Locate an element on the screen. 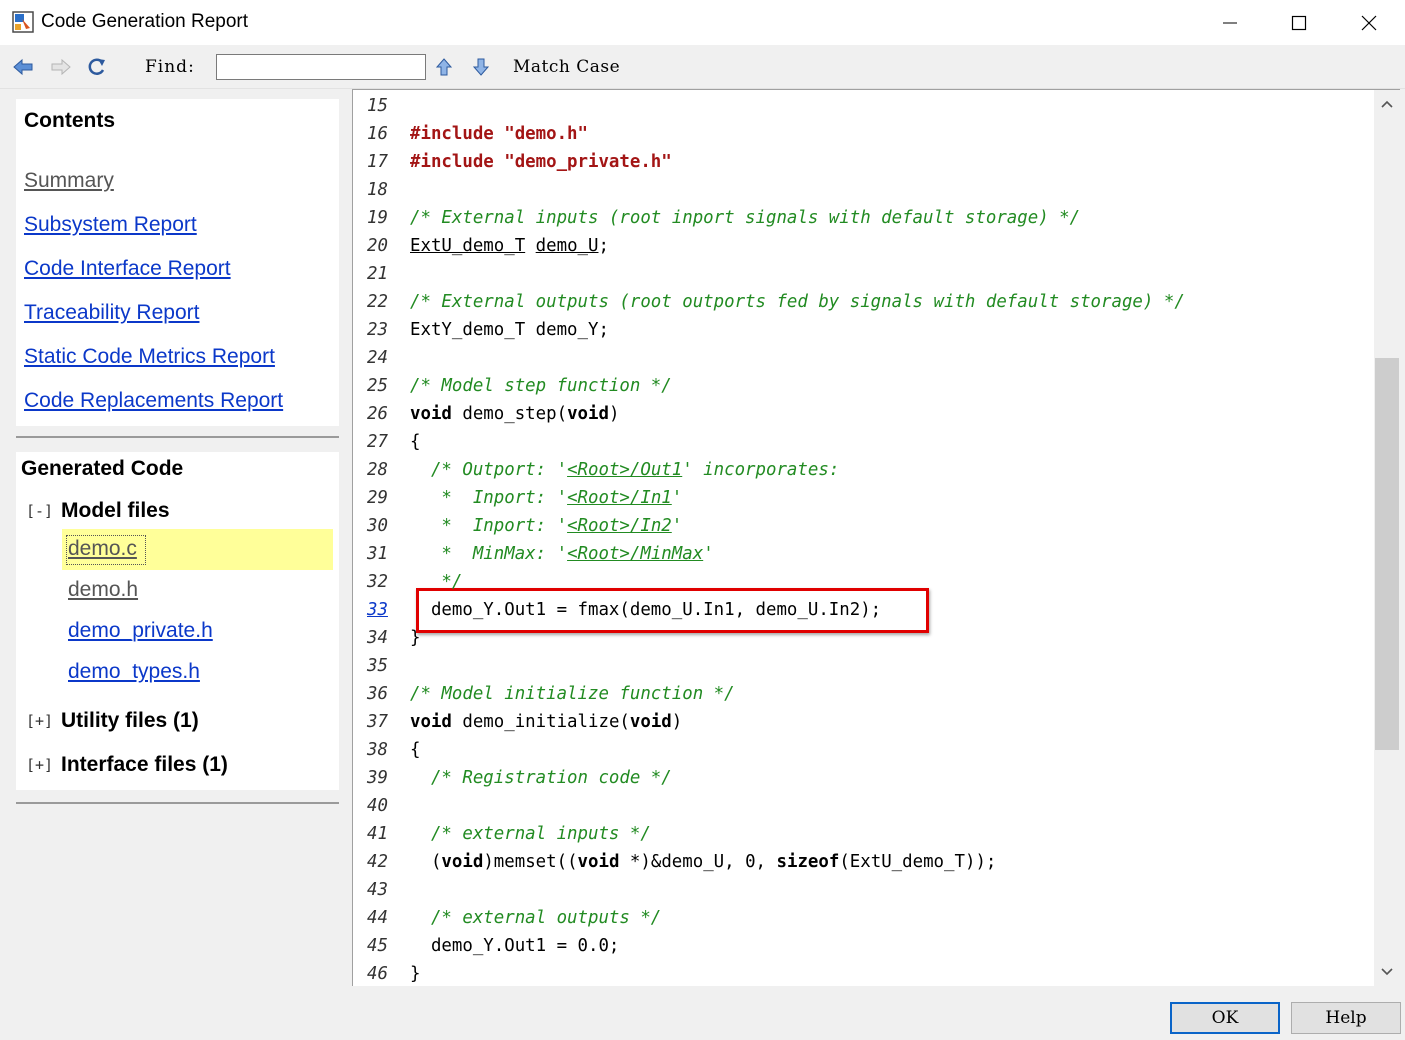 The width and height of the screenshot is (1405, 1040). line-number: 36 is located at coordinates (377, 694).